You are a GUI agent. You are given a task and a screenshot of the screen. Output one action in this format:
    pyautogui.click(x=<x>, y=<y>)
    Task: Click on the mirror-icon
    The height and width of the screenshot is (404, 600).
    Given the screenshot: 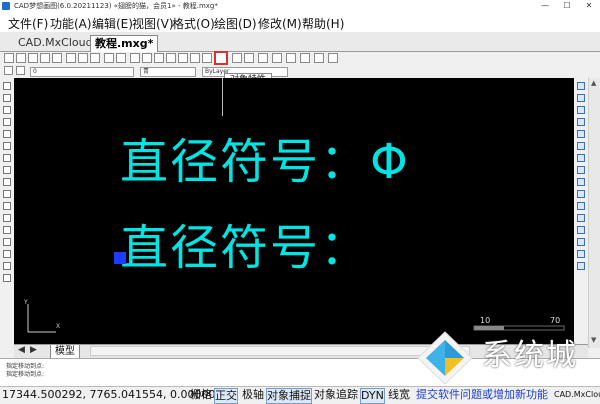 What is the action you would take?
    pyautogui.click(x=581, y=110)
    